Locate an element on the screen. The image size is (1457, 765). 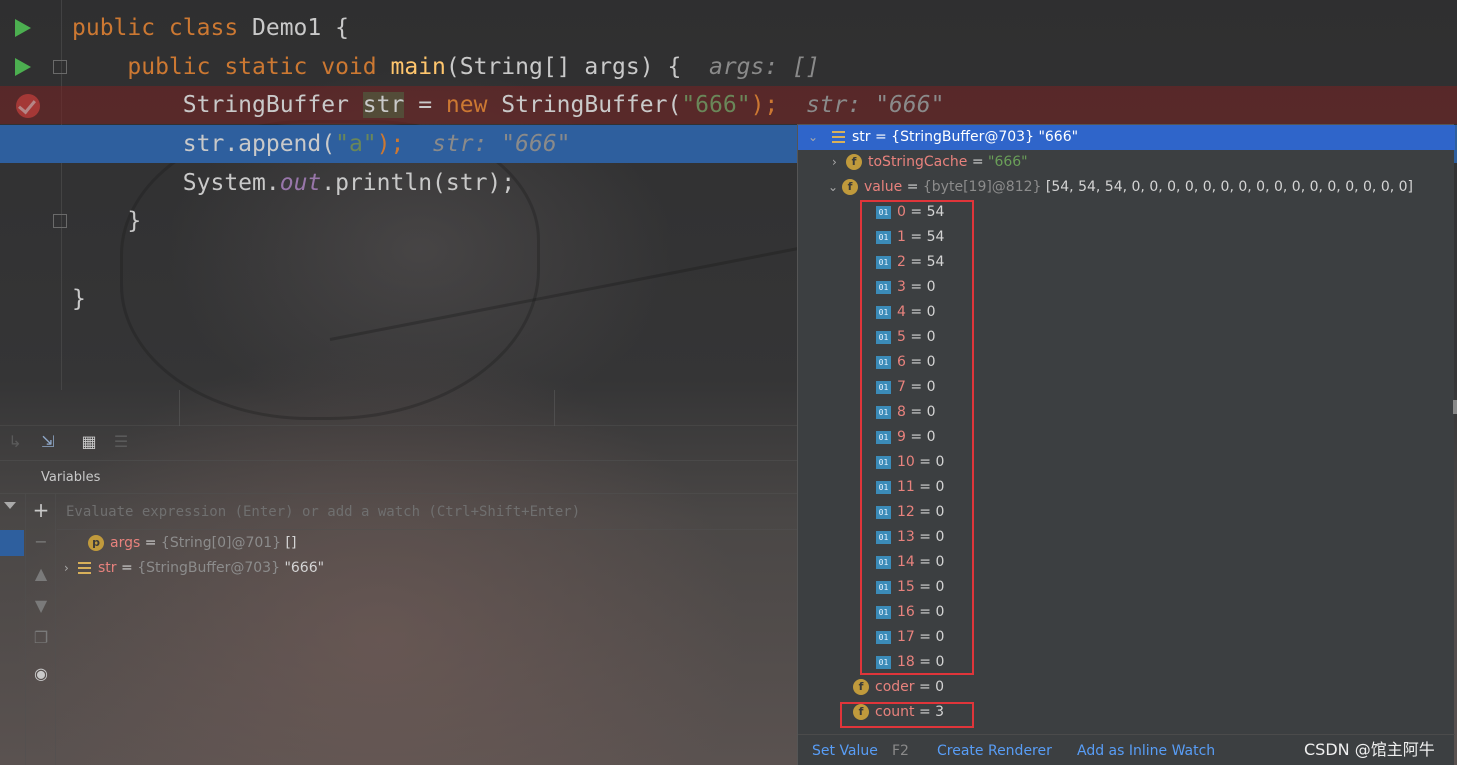
code-method-name: main is located at coordinates (418, 67).